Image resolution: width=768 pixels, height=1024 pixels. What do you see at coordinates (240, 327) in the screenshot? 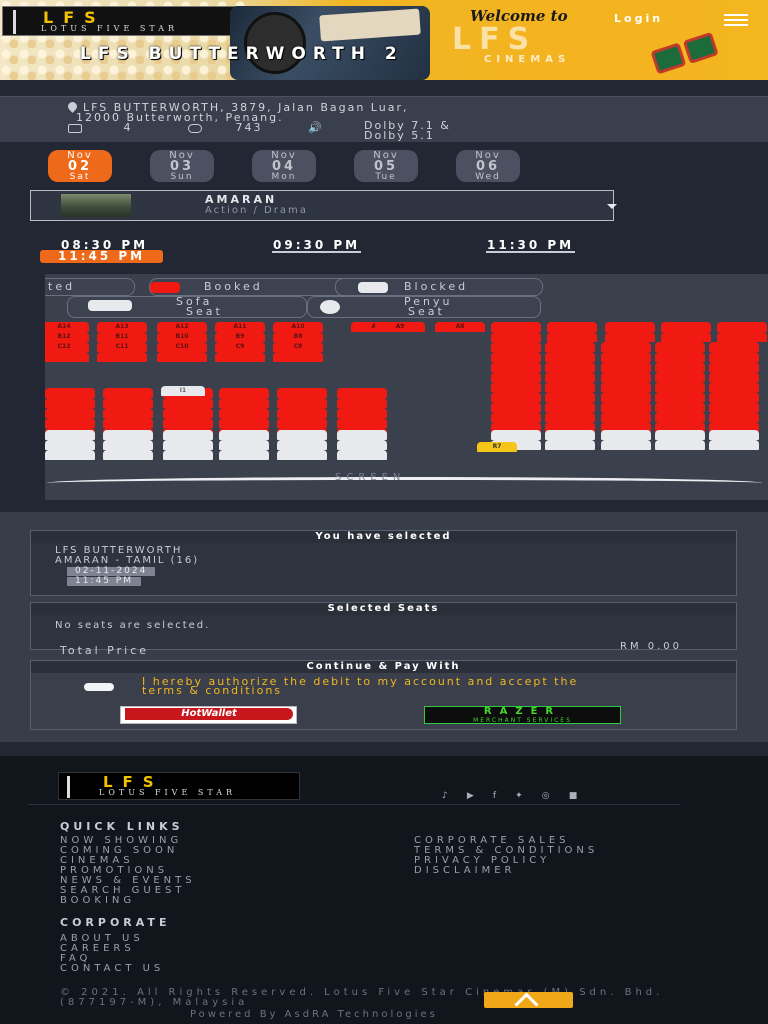
I see `seat: A11` at bounding box center [240, 327].